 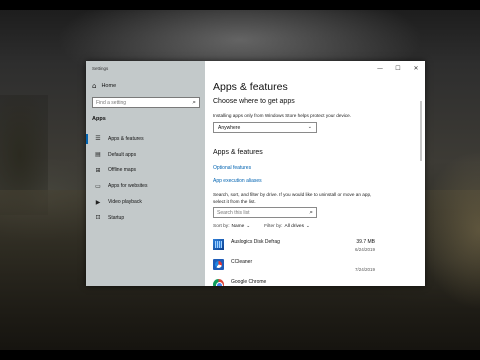 I want to click on apps-websites-icon: ▭, so click(x=98, y=186).